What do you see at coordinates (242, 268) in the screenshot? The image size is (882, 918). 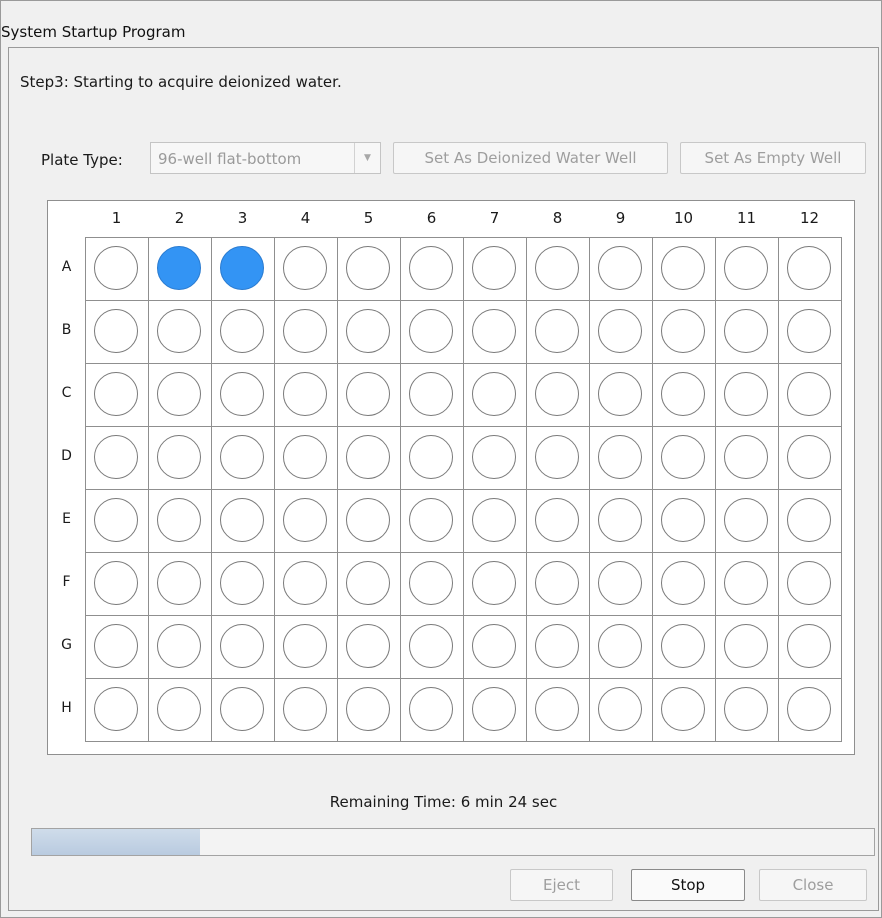 I see `water-well` at bounding box center [242, 268].